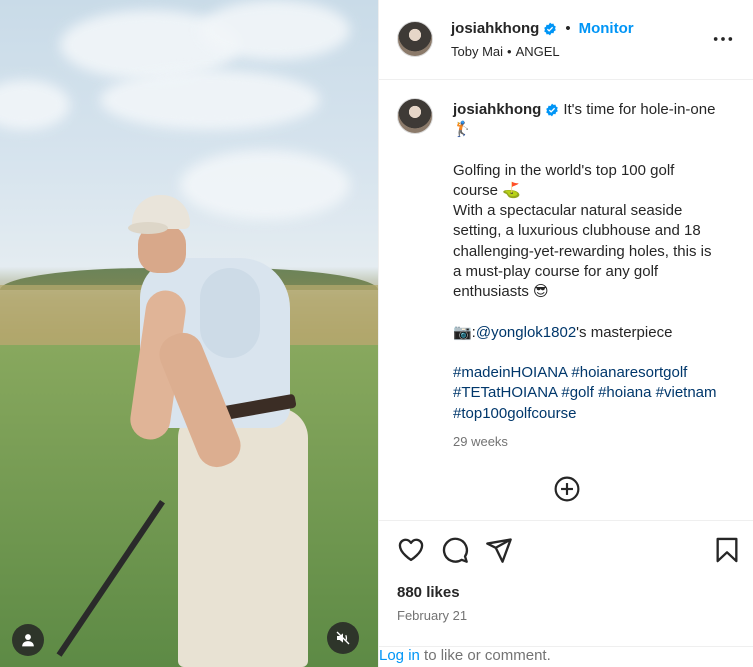 This screenshot has width=753, height=667. I want to click on mention-link: @yonglok1802, so click(526, 332).